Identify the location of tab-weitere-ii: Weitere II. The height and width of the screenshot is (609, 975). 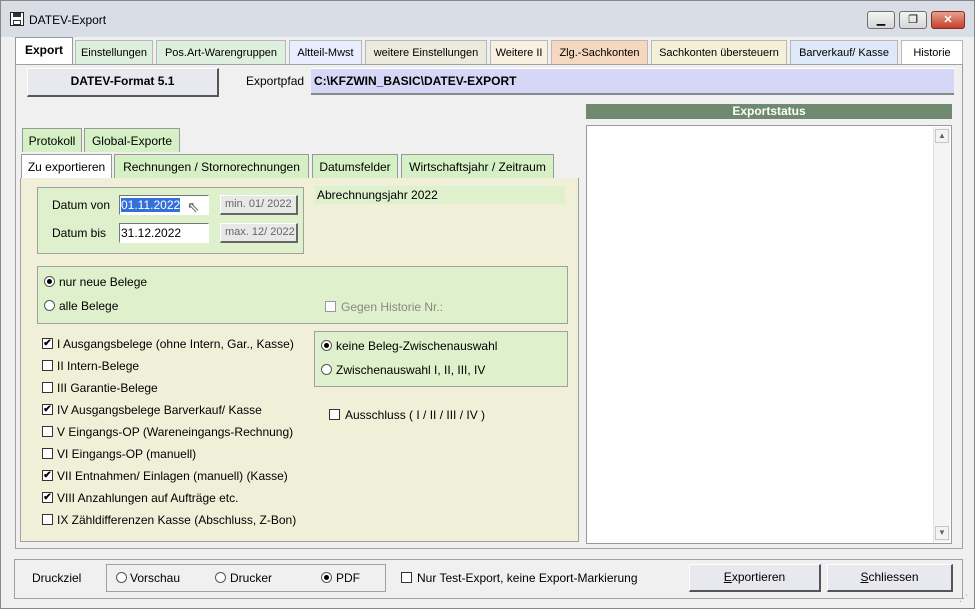
(519, 52).